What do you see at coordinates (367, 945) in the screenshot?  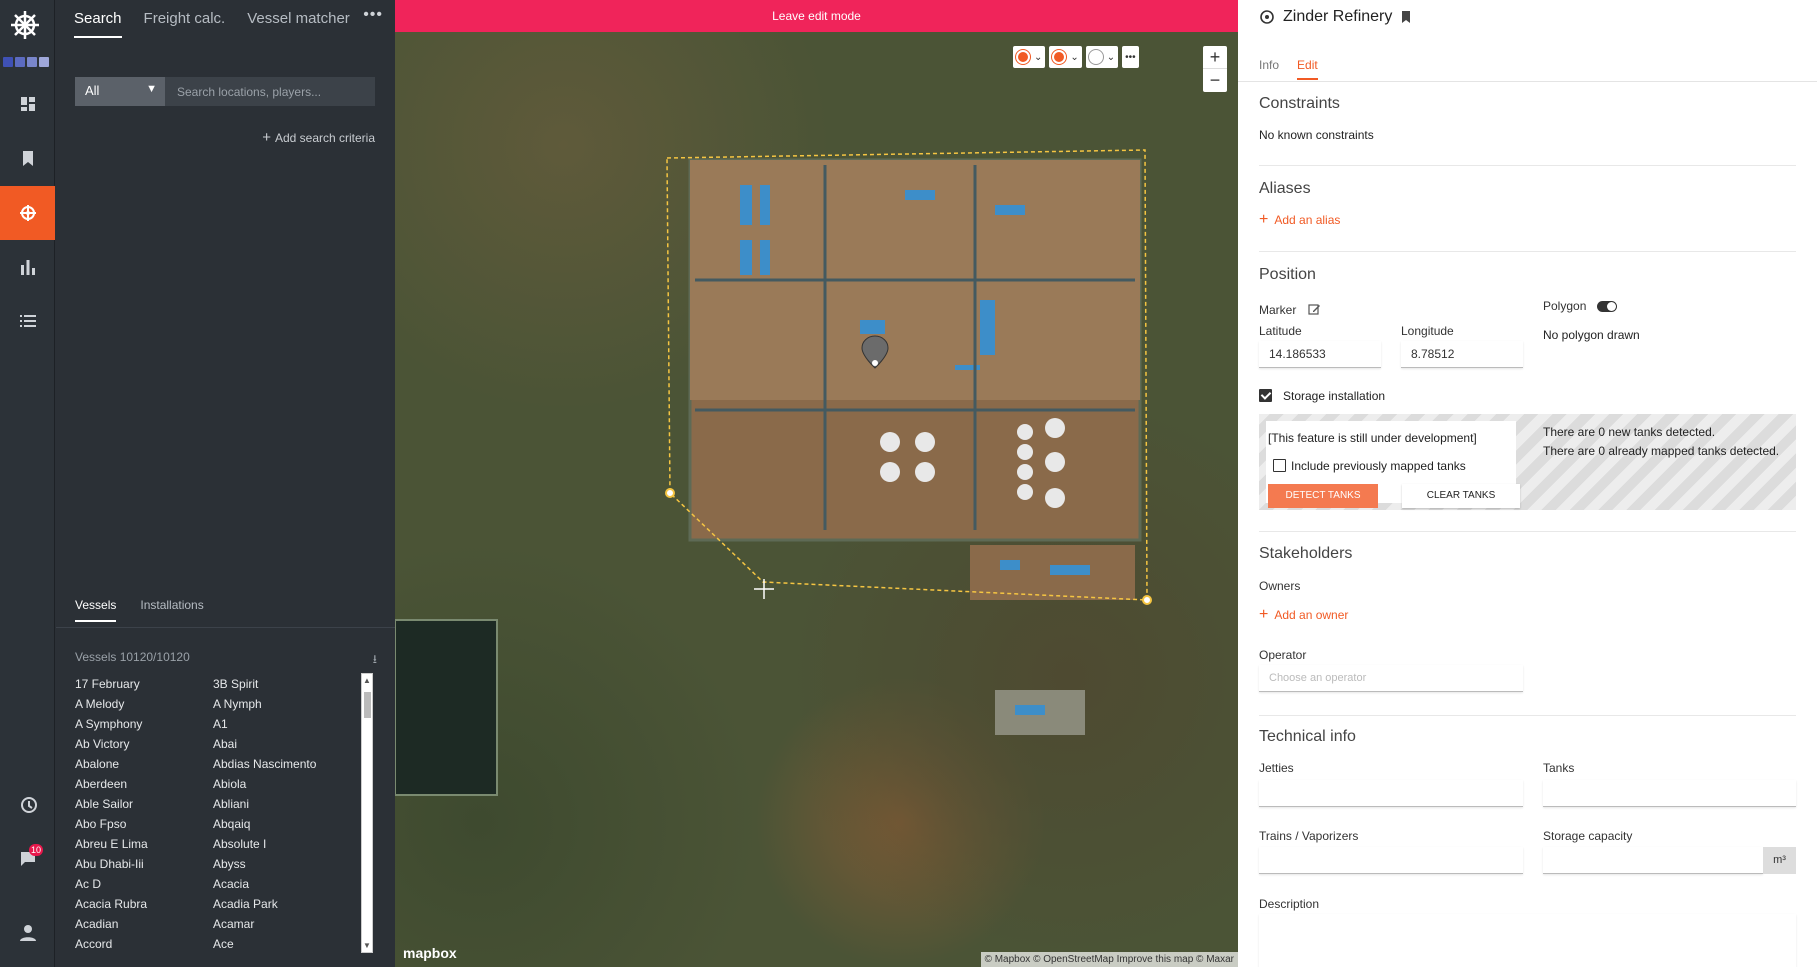 I see `scroll-down-icon: ▼` at bounding box center [367, 945].